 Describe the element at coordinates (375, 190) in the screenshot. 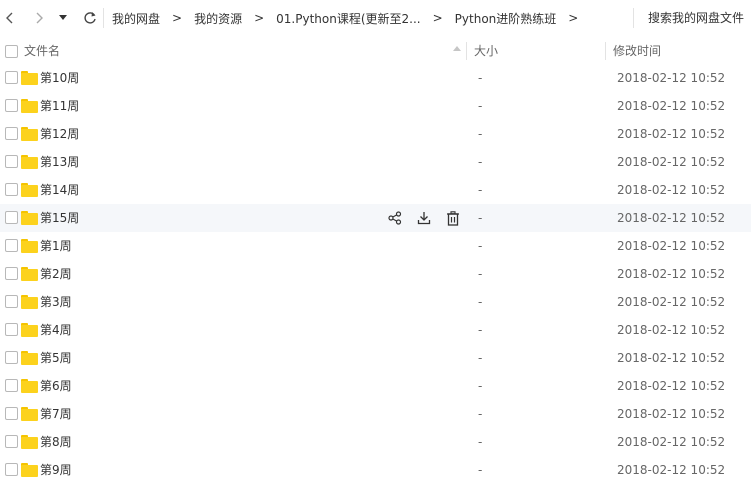

I see `table-row: 第14周 - 2018-02-12 10:52` at that location.